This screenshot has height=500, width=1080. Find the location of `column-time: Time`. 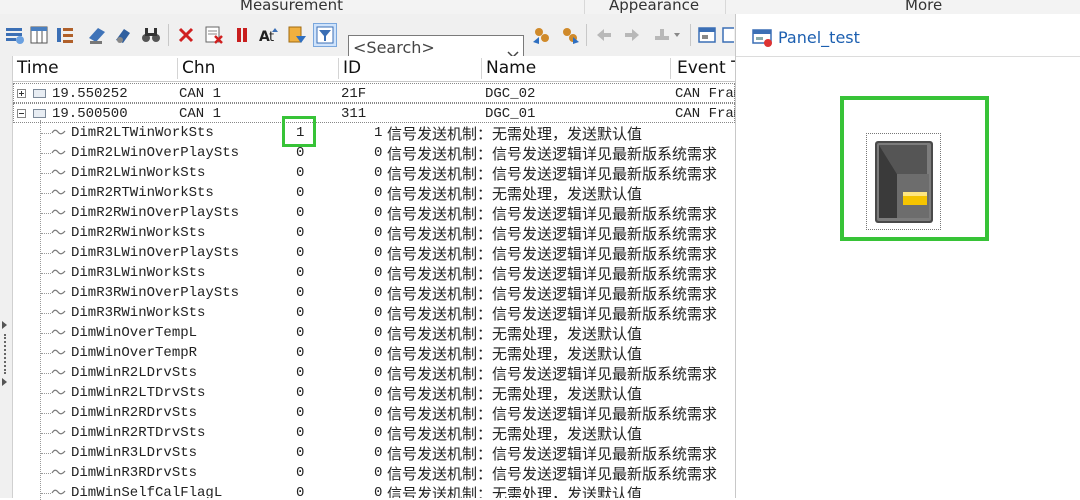

column-time: Time is located at coordinates (95, 68).